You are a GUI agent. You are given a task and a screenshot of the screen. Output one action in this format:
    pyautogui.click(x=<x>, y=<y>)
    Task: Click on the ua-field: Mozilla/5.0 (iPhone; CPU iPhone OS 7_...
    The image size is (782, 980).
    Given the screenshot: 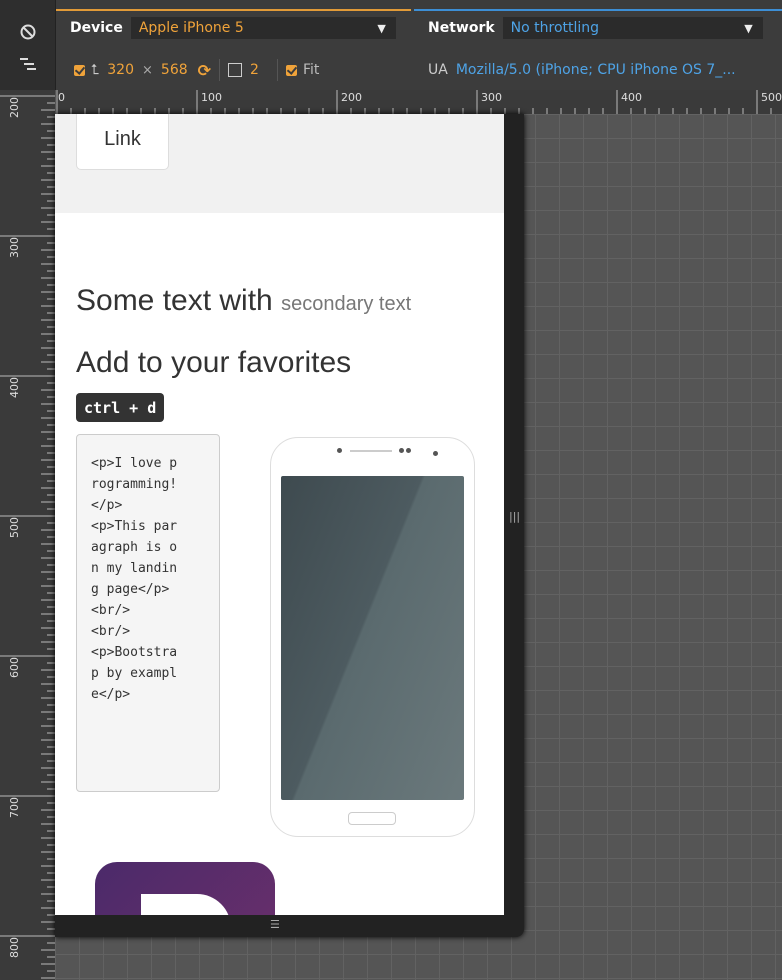 What is the action you would take?
    pyautogui.click(x=596, y=70)
    